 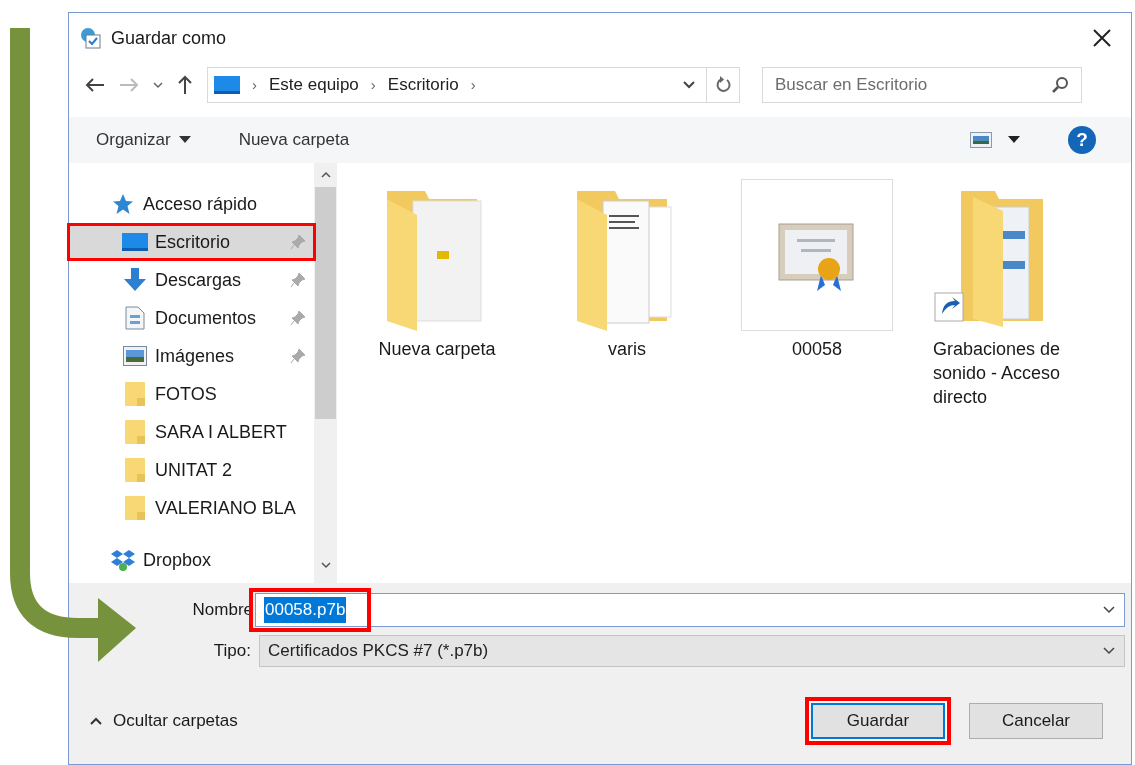 I want to click on file-name: Nueva carpeta, so click(x=437, y=349).